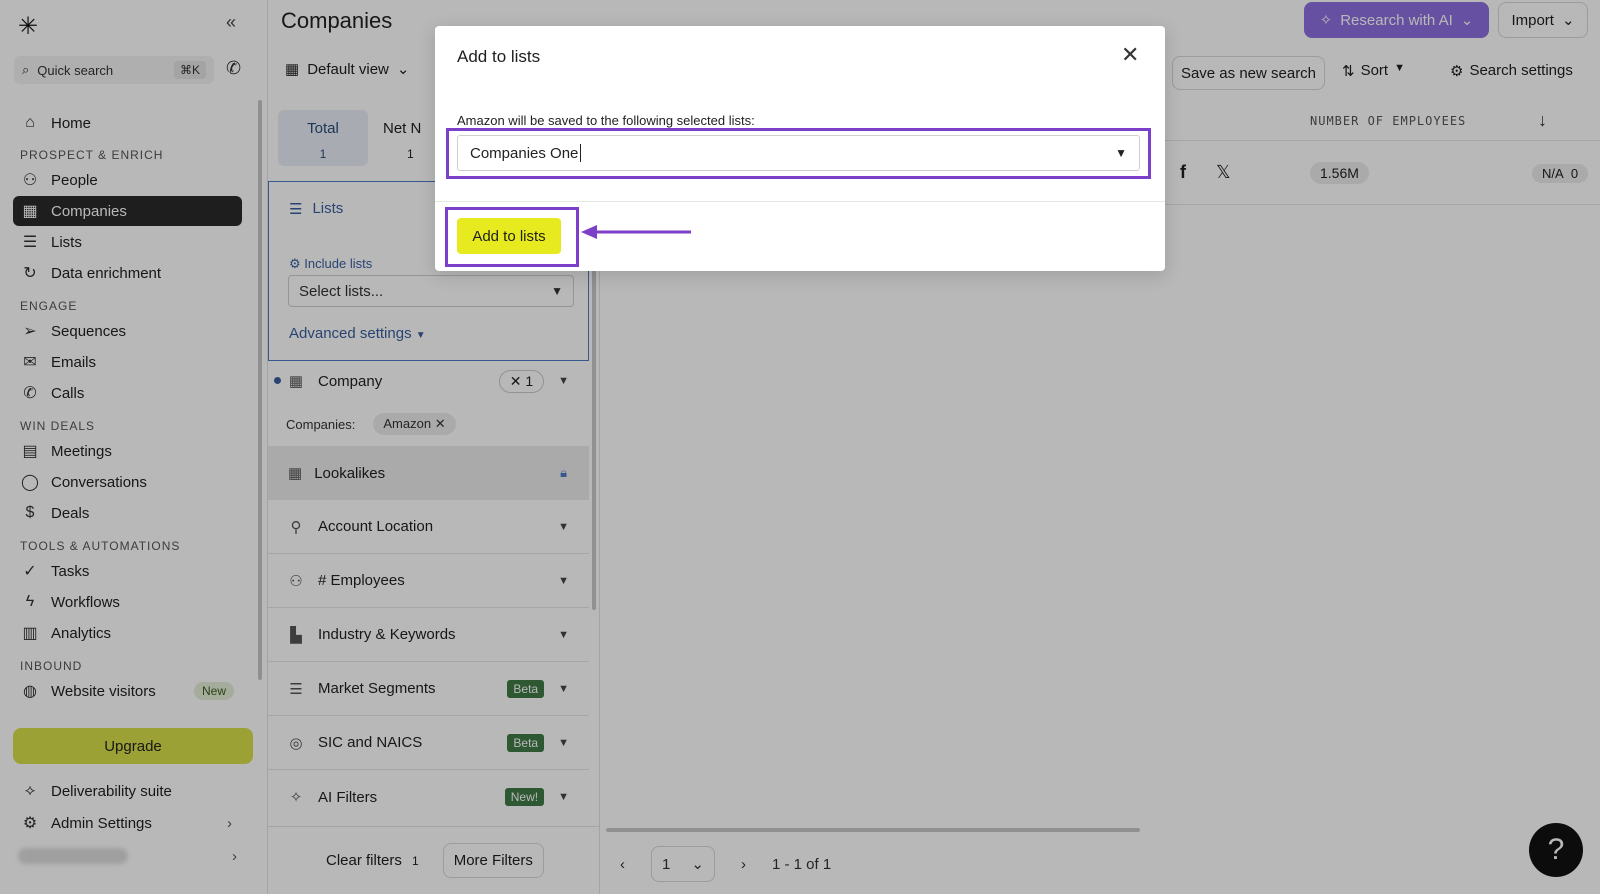 The height and width of the screenshot is (894, 1600). What do you see at coordinates (800, 201) in the screenshot?
I see `divider` at bounding box center [800, 201].